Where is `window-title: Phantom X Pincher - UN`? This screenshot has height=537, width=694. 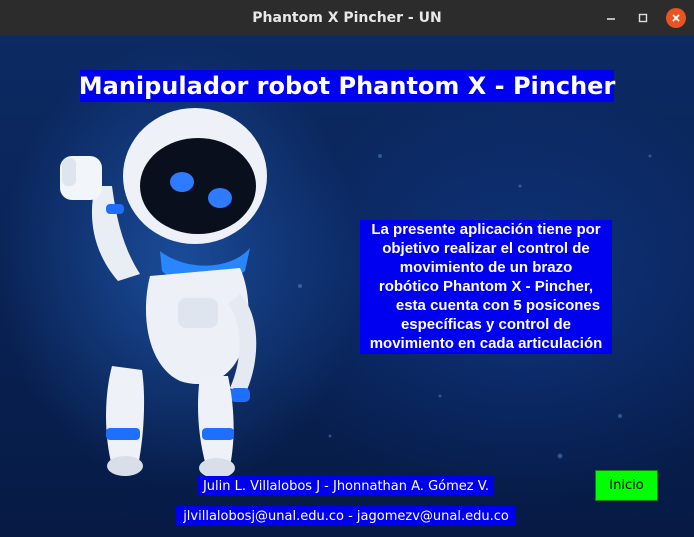
window-title: Phantom X Pincher - UN is located at coordinates (347, 18).